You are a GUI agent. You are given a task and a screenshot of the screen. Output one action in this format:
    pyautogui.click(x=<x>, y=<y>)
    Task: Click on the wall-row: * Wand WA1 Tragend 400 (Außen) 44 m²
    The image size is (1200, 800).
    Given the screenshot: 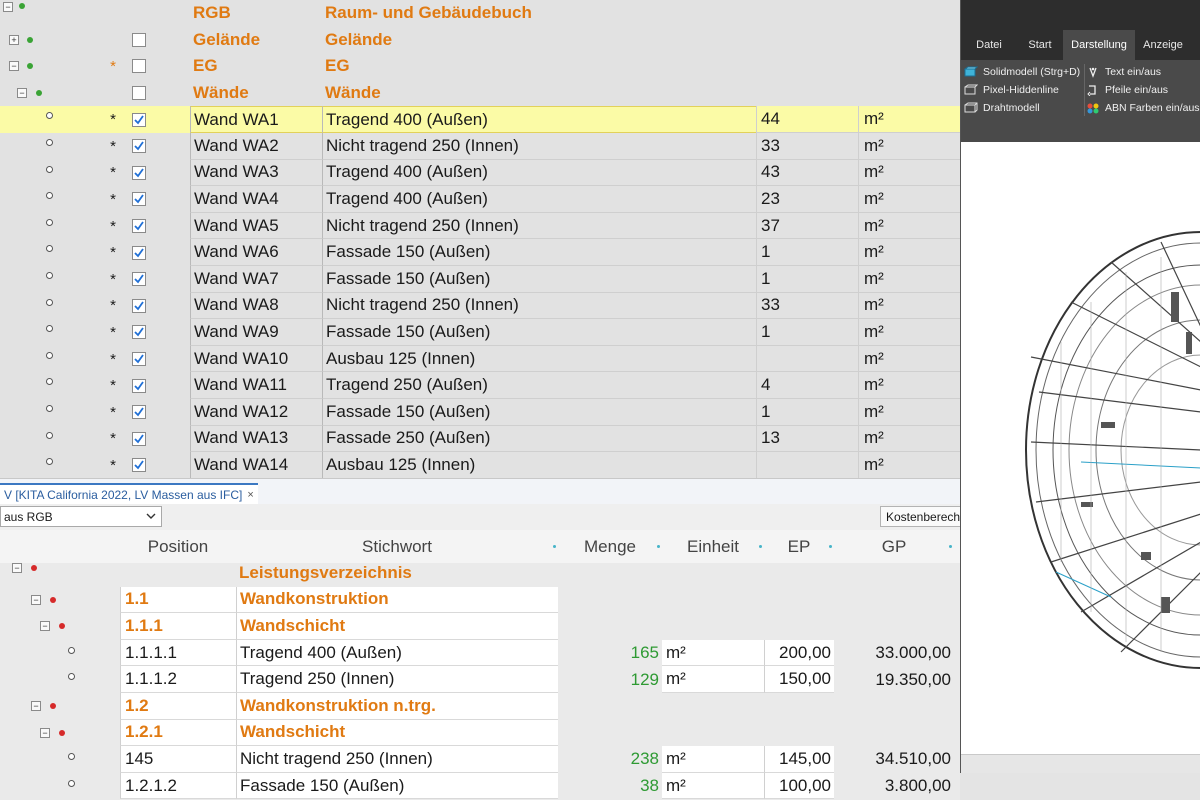 What is the action you would take?
    pyautogui.click(x=480, y=119)
    